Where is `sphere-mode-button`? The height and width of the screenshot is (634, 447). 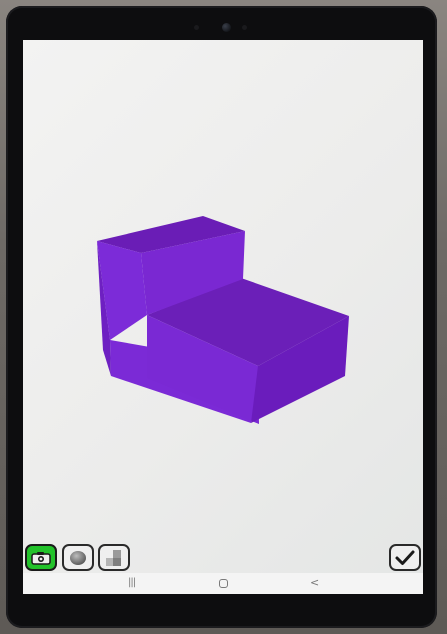
sphere-mode-button is located at coordinates (78, 557).